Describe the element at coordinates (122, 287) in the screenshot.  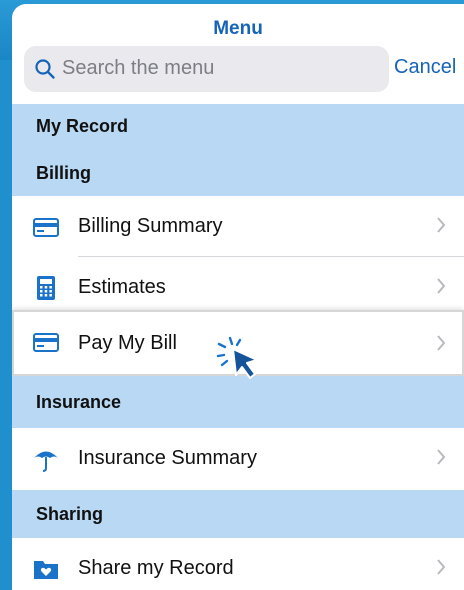
I see `menu-item-label: Estimates` at that location.